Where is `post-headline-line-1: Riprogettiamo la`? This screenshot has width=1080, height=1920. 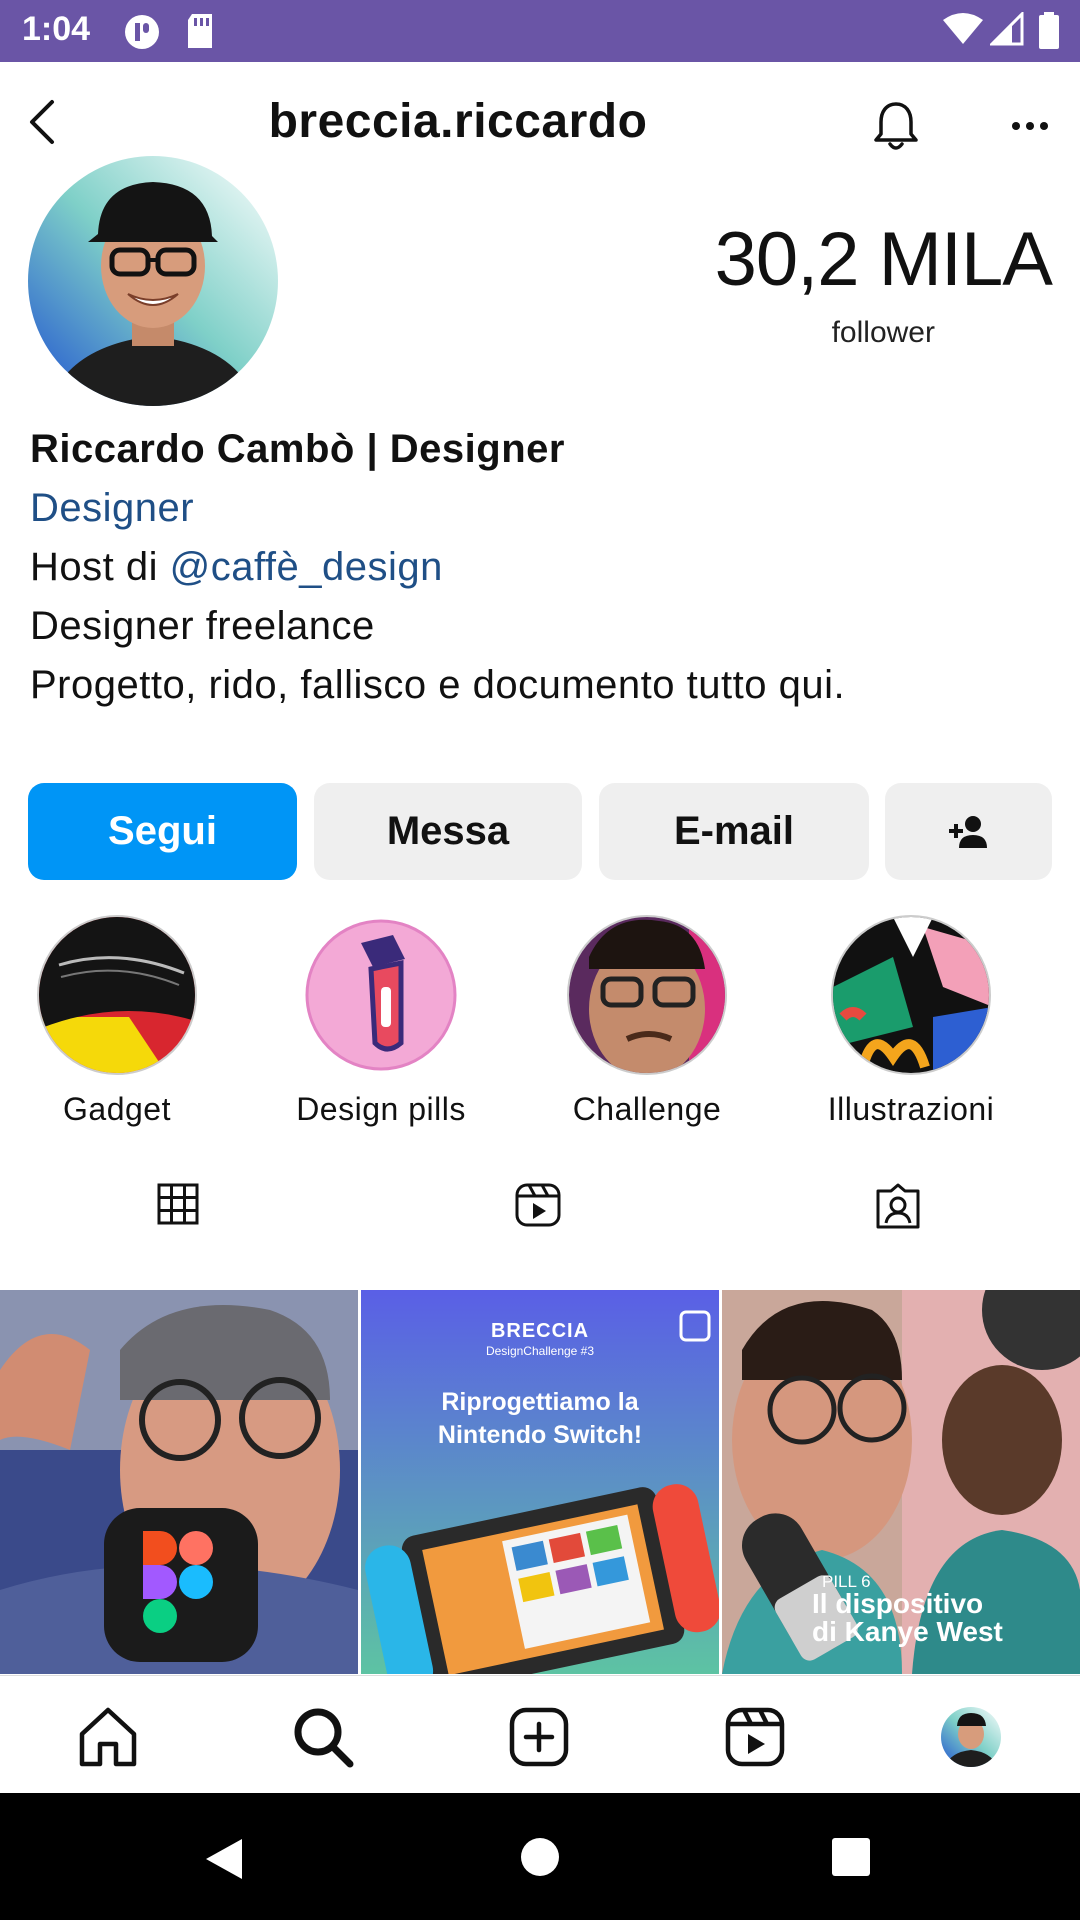
post-headline-line-1: Riprogettiamo la is located at coordinates (540, 1402).